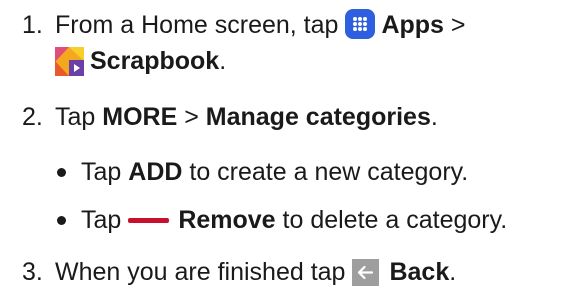  I want to click on remove-icon, so click(149, 220).